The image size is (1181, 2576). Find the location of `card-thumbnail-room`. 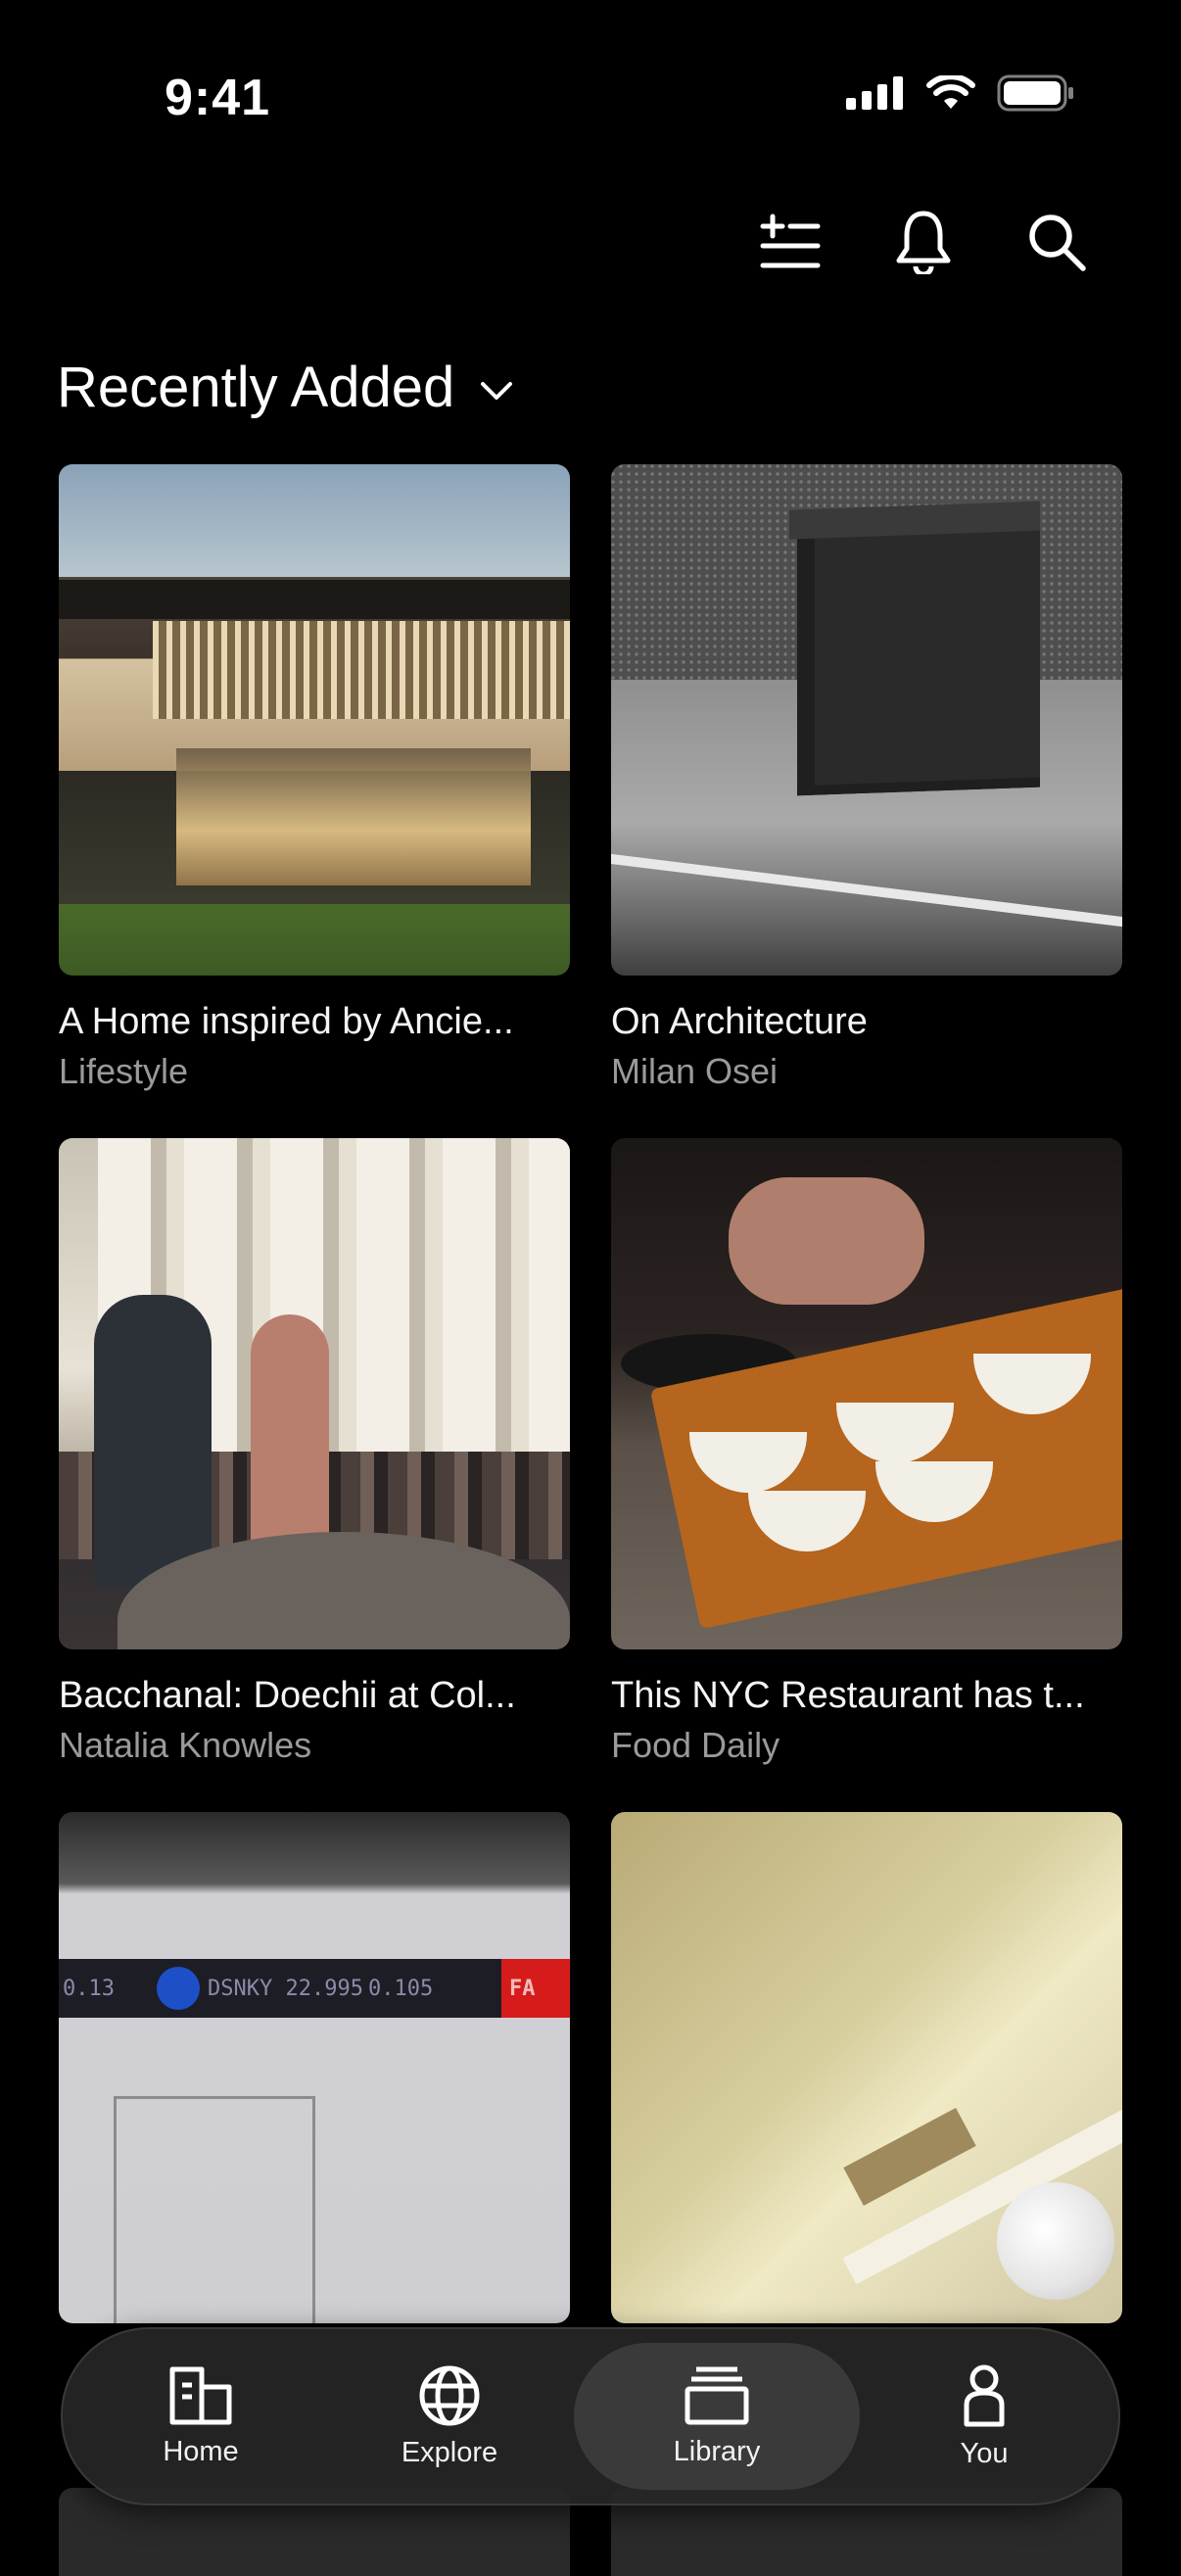

card-thumbnail-room is located at coordinates (867, 2068).